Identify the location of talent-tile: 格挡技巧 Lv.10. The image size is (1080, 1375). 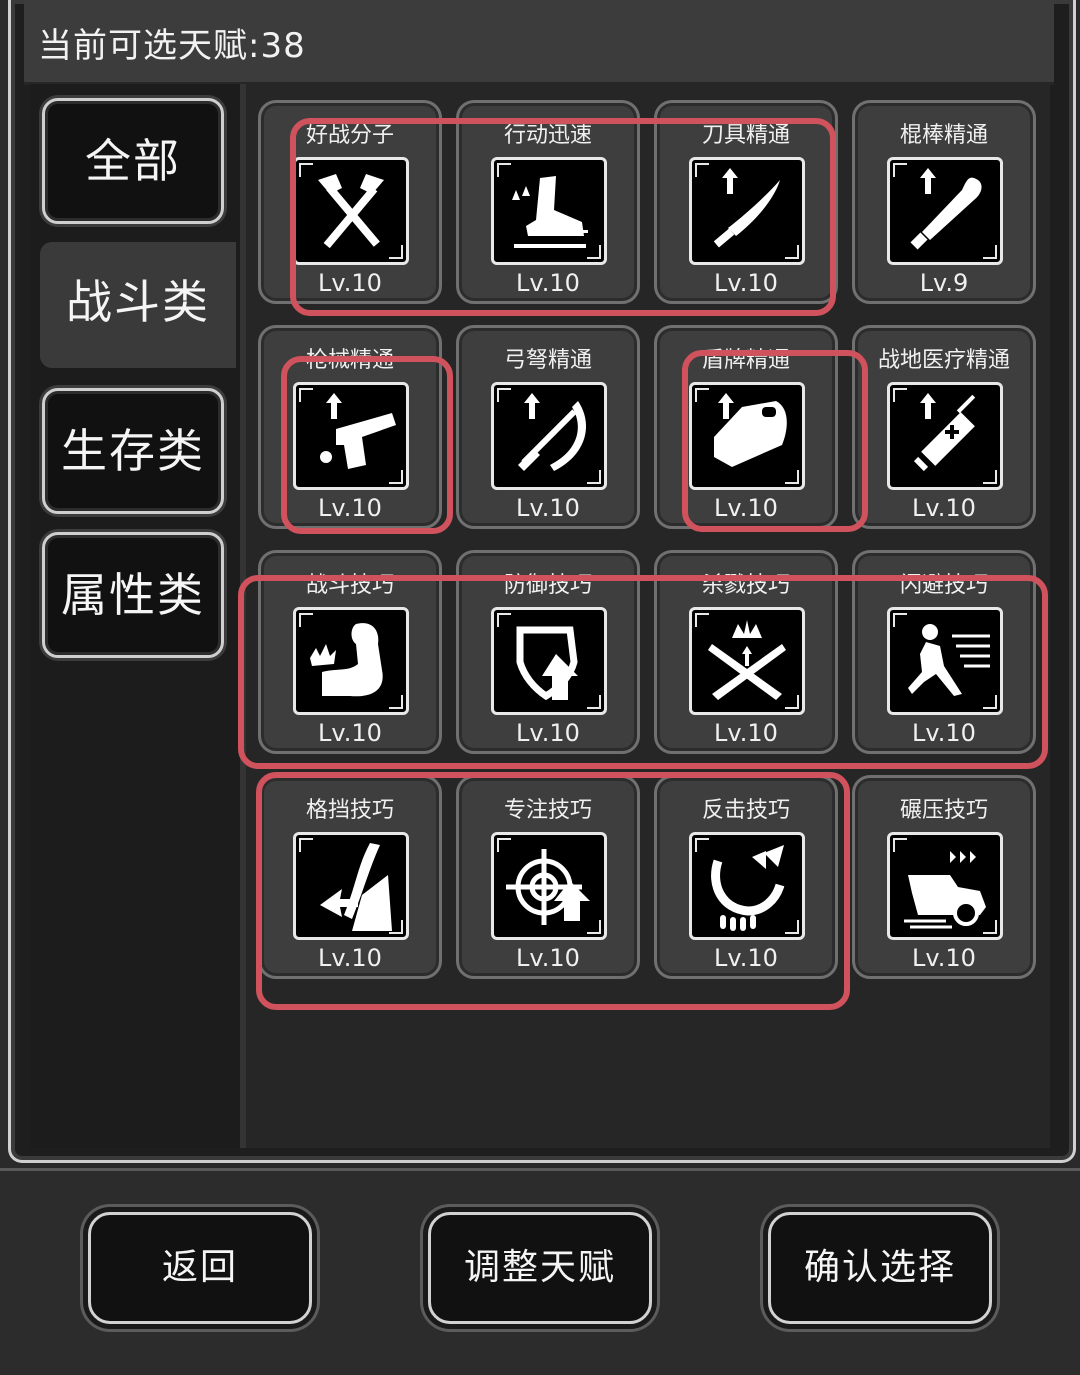
(350, 877).